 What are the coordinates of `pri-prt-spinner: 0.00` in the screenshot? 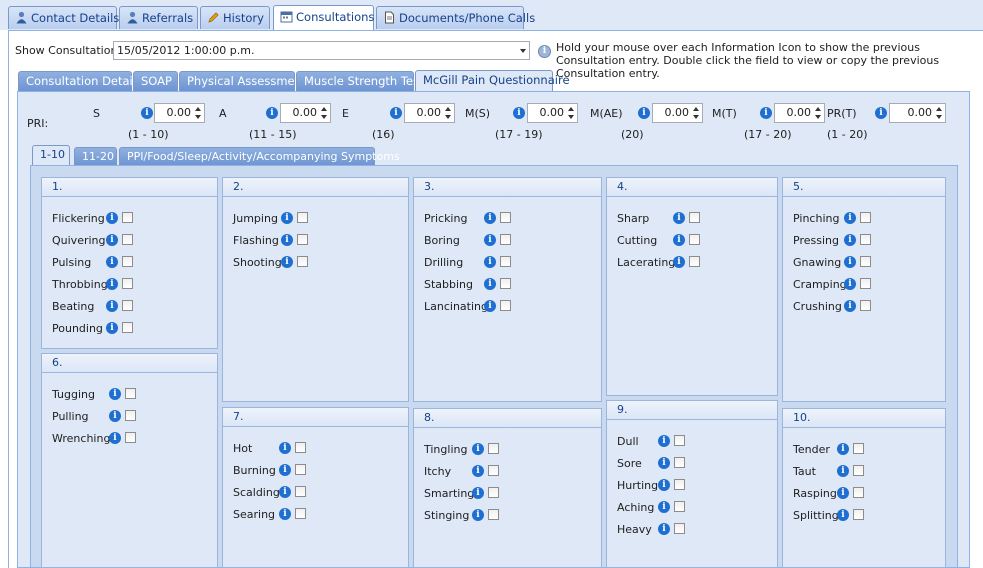 It's located at (917, 113).